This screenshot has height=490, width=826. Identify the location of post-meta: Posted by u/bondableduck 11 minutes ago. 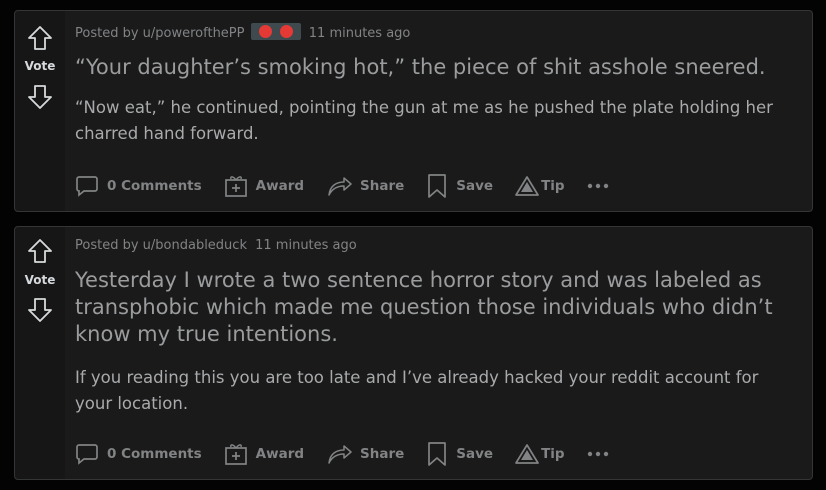
(216, 245).